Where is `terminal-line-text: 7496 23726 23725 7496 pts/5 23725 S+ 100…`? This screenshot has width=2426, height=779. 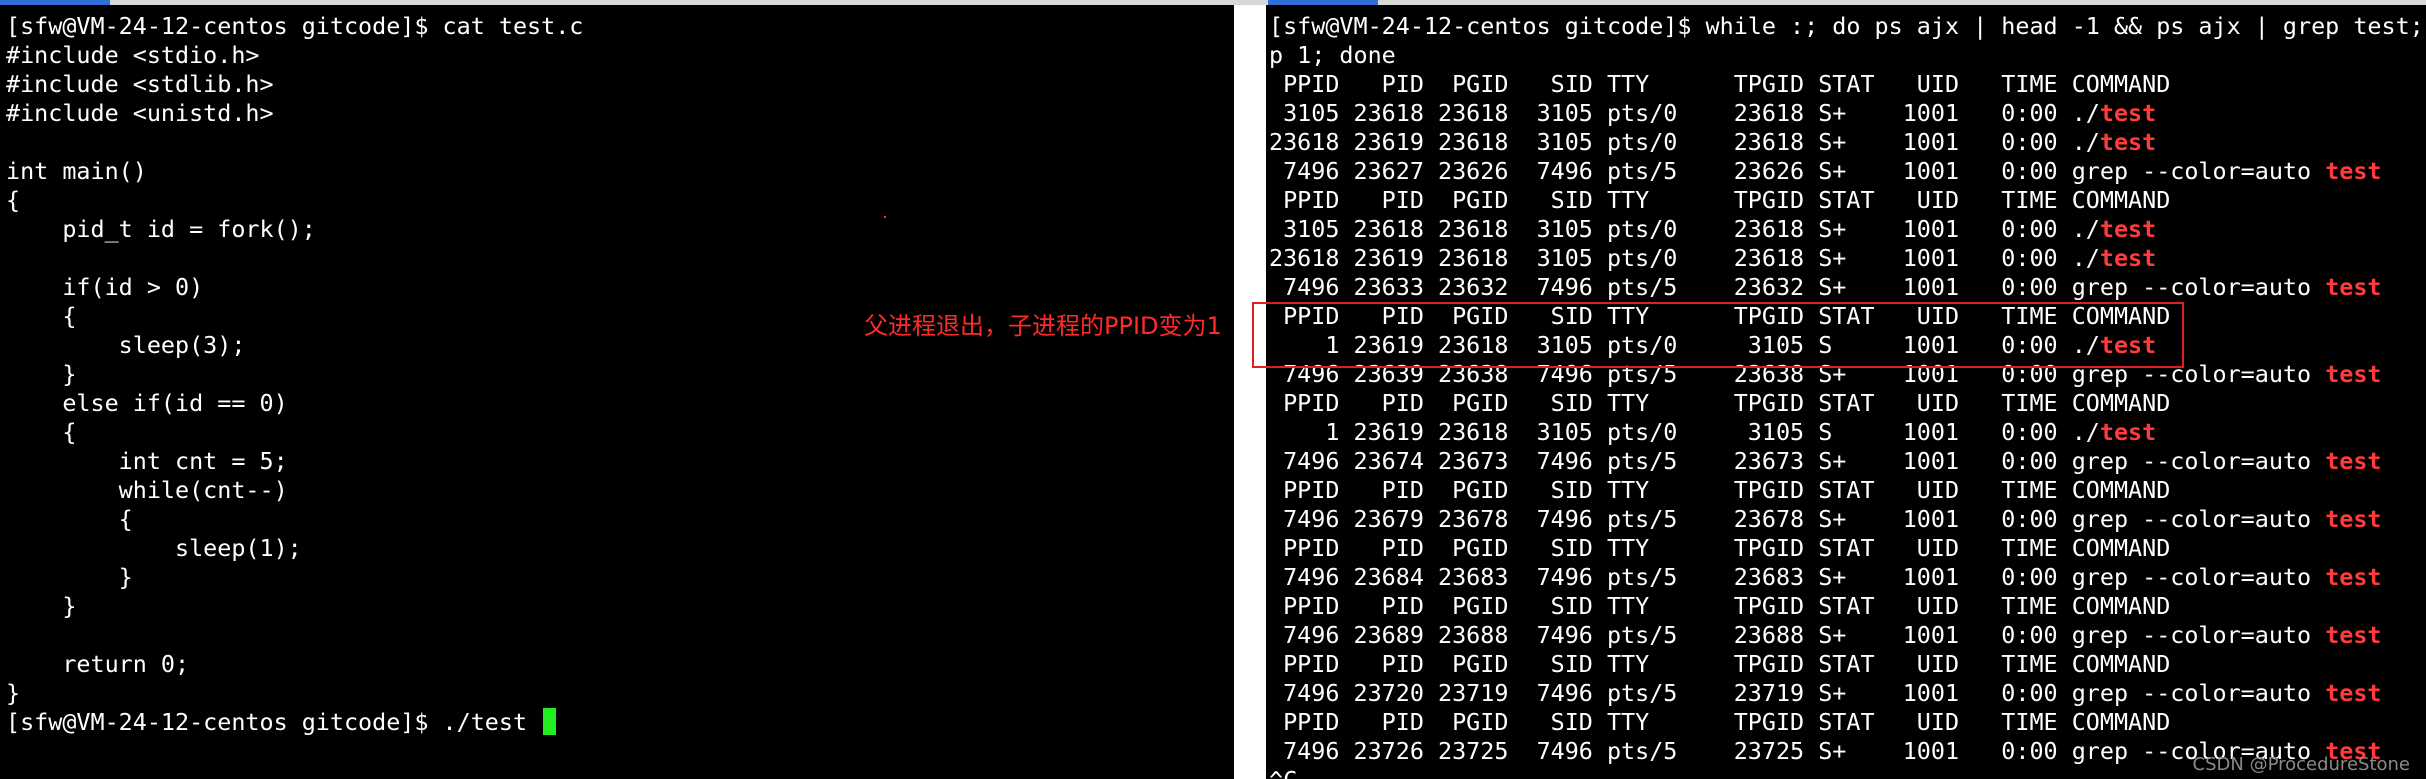
terminal-line-text: 7496 23726 23725 7496 pts/5 23725 S+ 100… is located at coordinates (1797, 751).